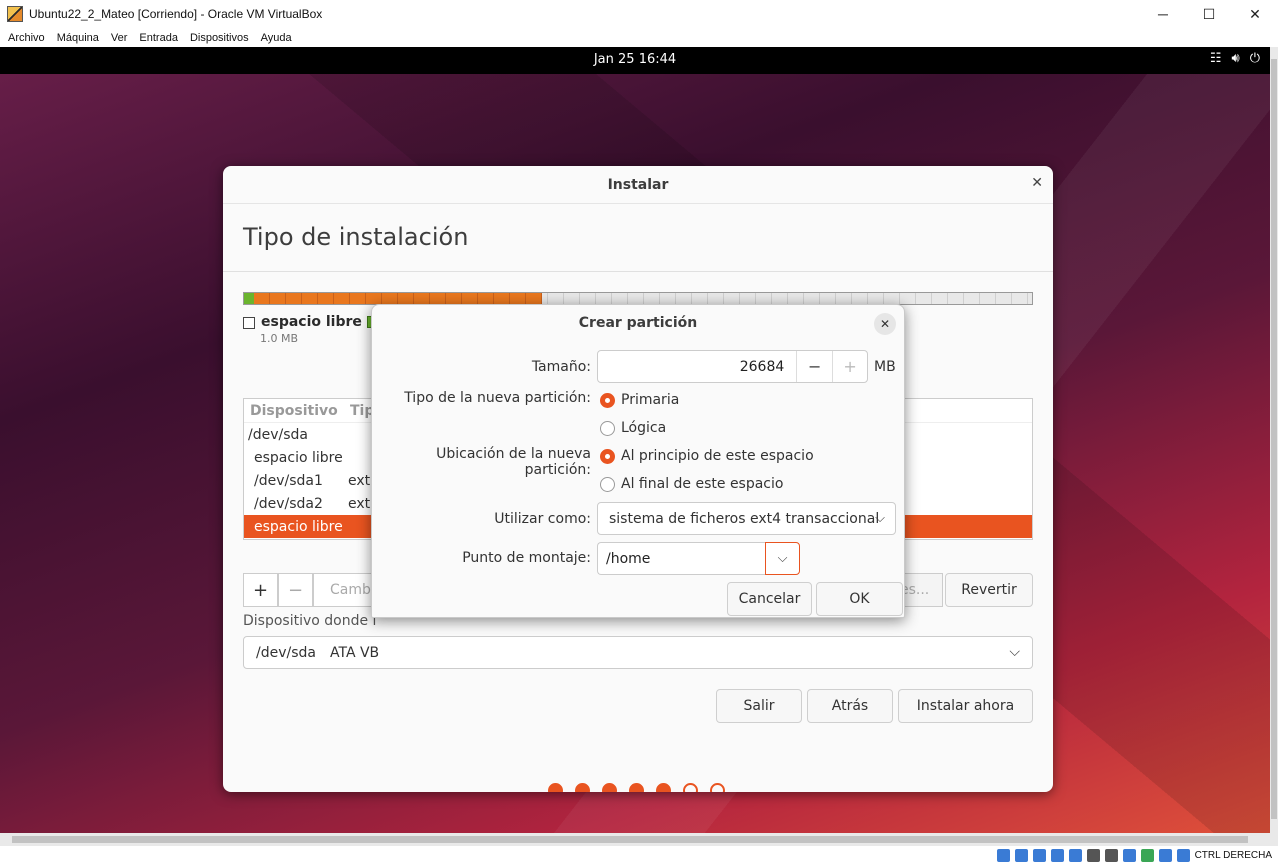 The width and height of the screenshot is (1278, 865). What do you see at coordinates (638, 271) in the screenshot?
I see `divider` at bounding box center [638, 271].